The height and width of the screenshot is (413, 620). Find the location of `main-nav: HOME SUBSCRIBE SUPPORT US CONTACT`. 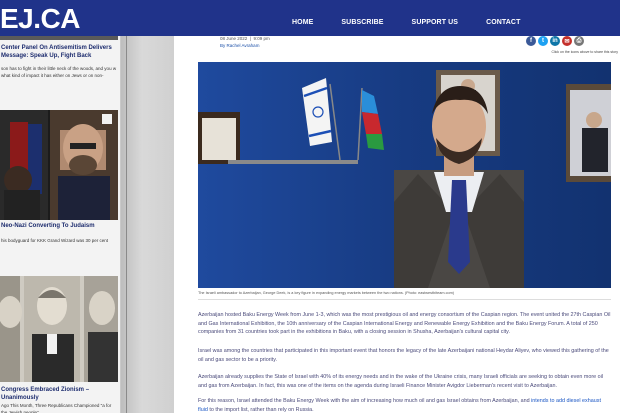

main-nav: HOME SUBSCRIBE SUPPORT US CONTACT is located at coordinates (420, 22).